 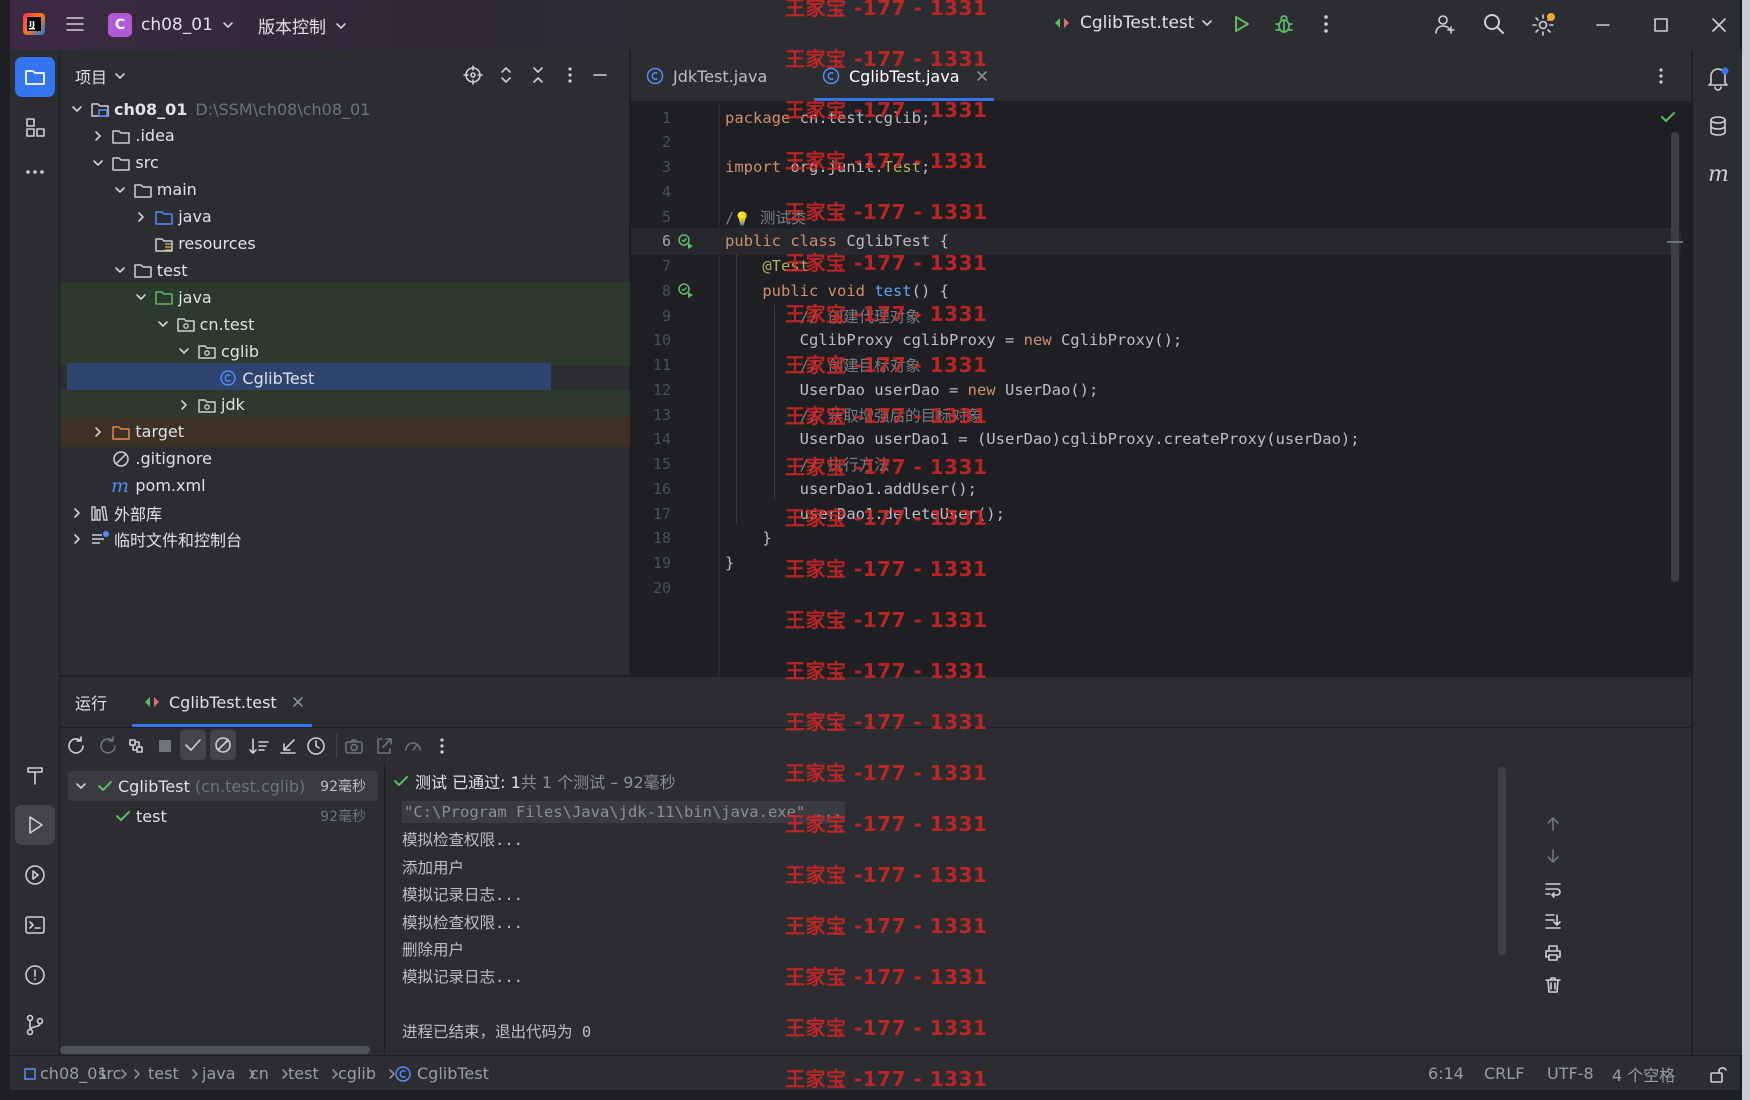 What do you see at coordinates (75, 24) in the screenshot?
I see `main-menu-icon` at bounding box center [75, 24].